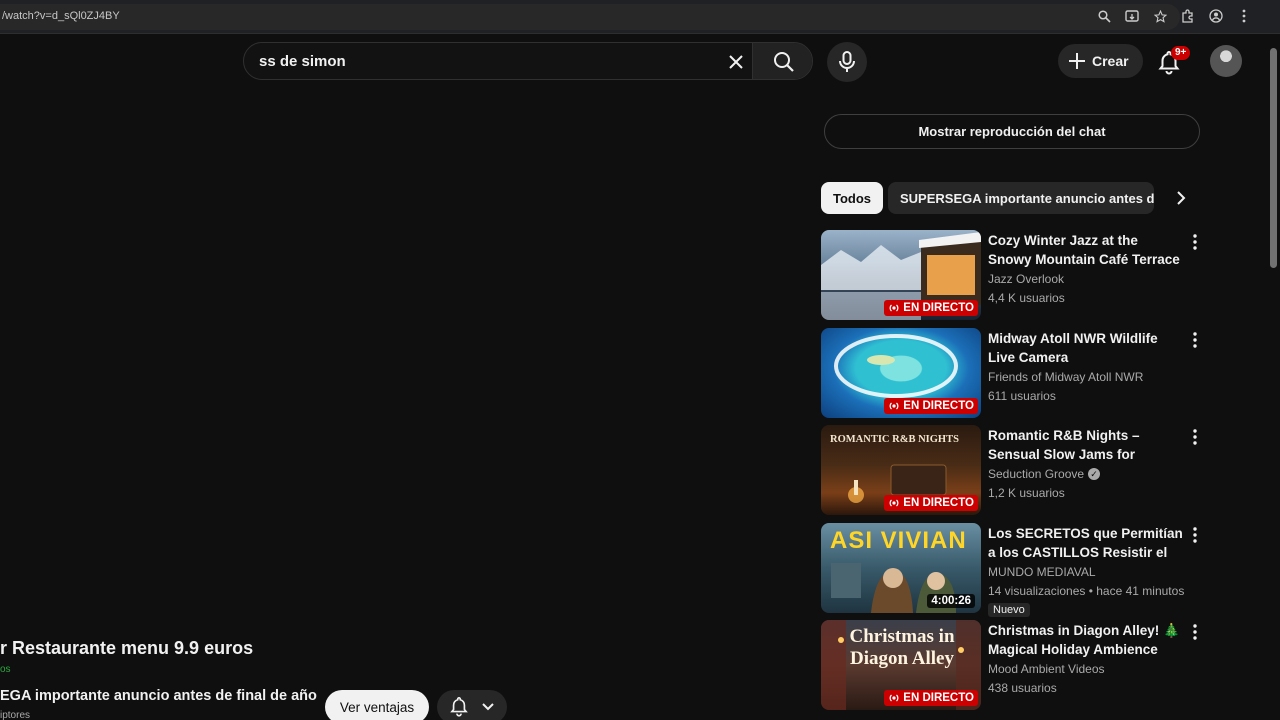 Image resolution: width=1280 pixels, height=720 pixels. What do you see at coordinates (1132, 16) in the screenshot?
I see `install-icon` at bounding box center [1132, 16].